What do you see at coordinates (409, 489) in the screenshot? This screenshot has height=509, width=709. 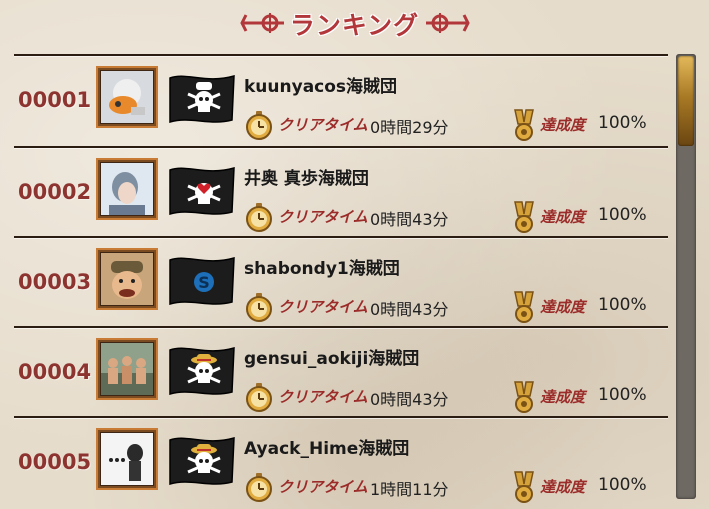 I see `clear-time-value: 1時間11分` at bounding box center [409, 489].